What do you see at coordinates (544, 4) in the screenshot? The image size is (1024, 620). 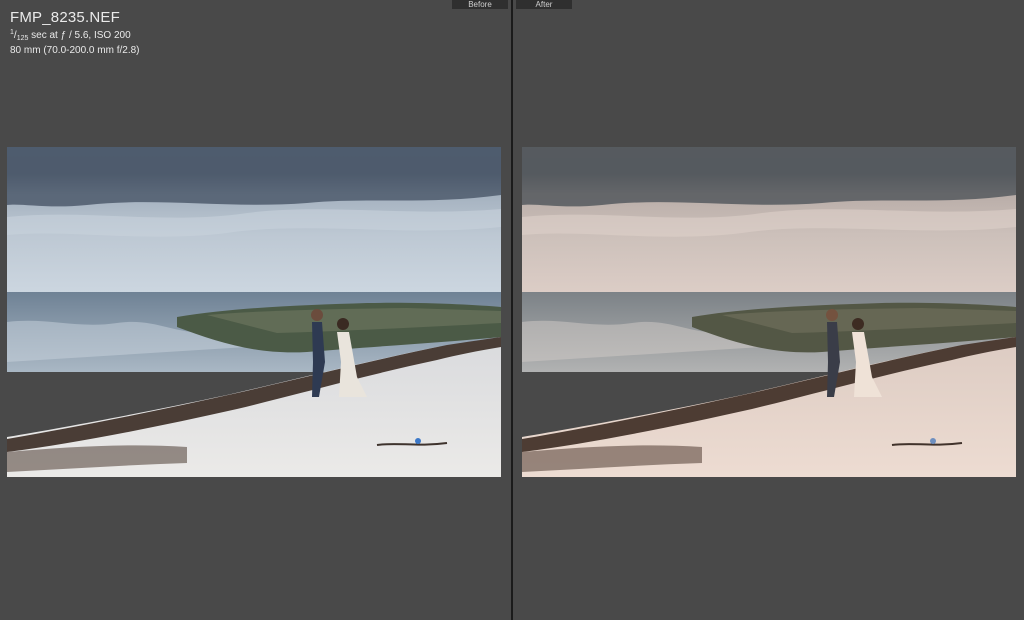 I see `after-label-tab: After` at bounding box center [544, 4].